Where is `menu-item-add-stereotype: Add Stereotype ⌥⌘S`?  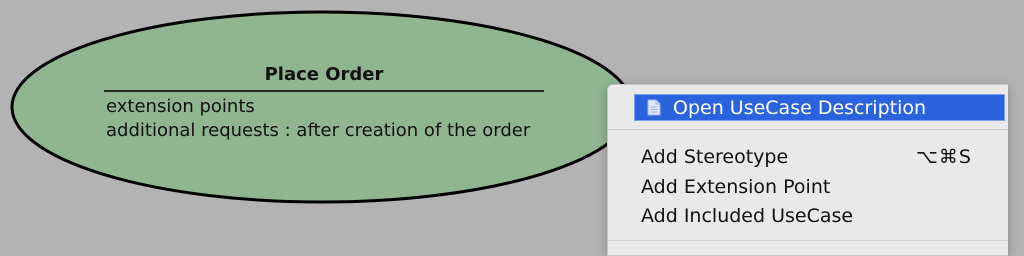 menu-item-add-stereotype: Add Stereotype ⌥⌘S is located at coordinates (808, 157).